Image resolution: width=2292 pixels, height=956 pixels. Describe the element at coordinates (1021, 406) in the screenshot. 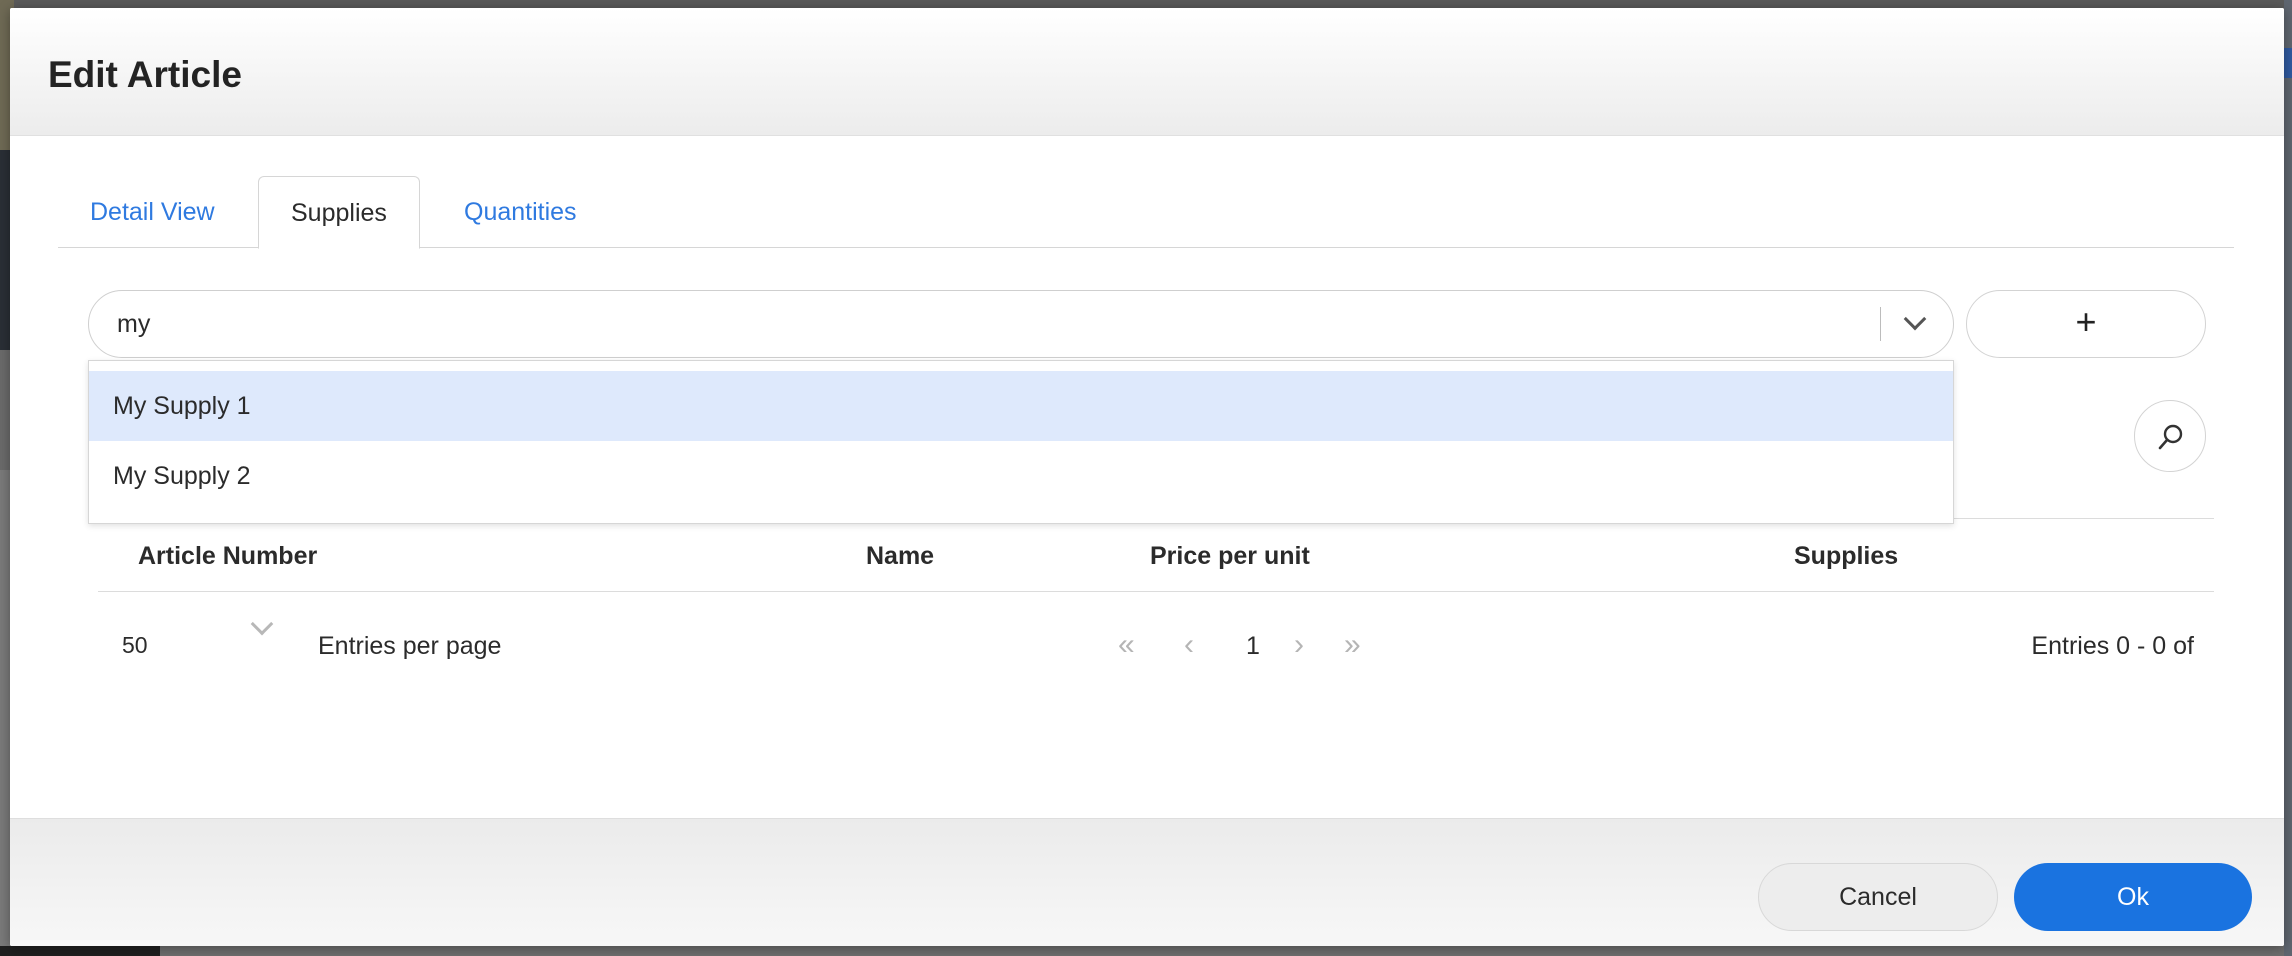

I see `dropdown-option: My Supply 1` at that location.